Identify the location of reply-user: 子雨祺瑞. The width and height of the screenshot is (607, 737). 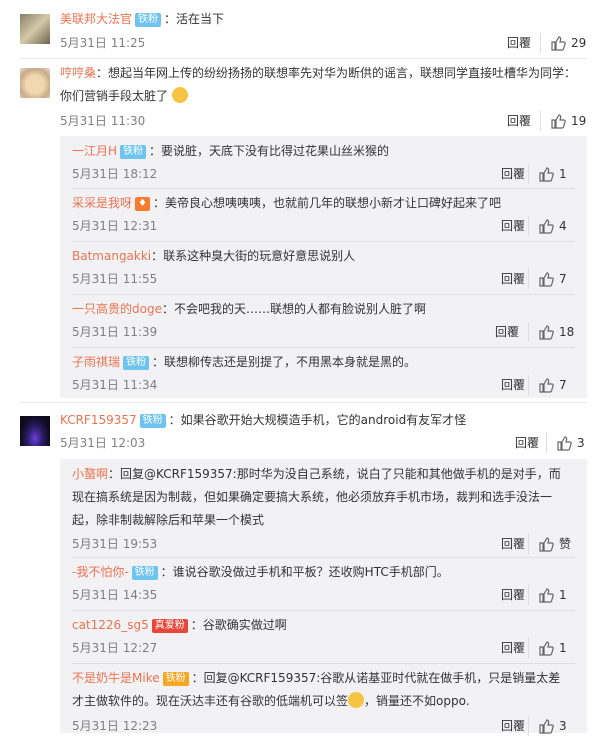
(96, 362).